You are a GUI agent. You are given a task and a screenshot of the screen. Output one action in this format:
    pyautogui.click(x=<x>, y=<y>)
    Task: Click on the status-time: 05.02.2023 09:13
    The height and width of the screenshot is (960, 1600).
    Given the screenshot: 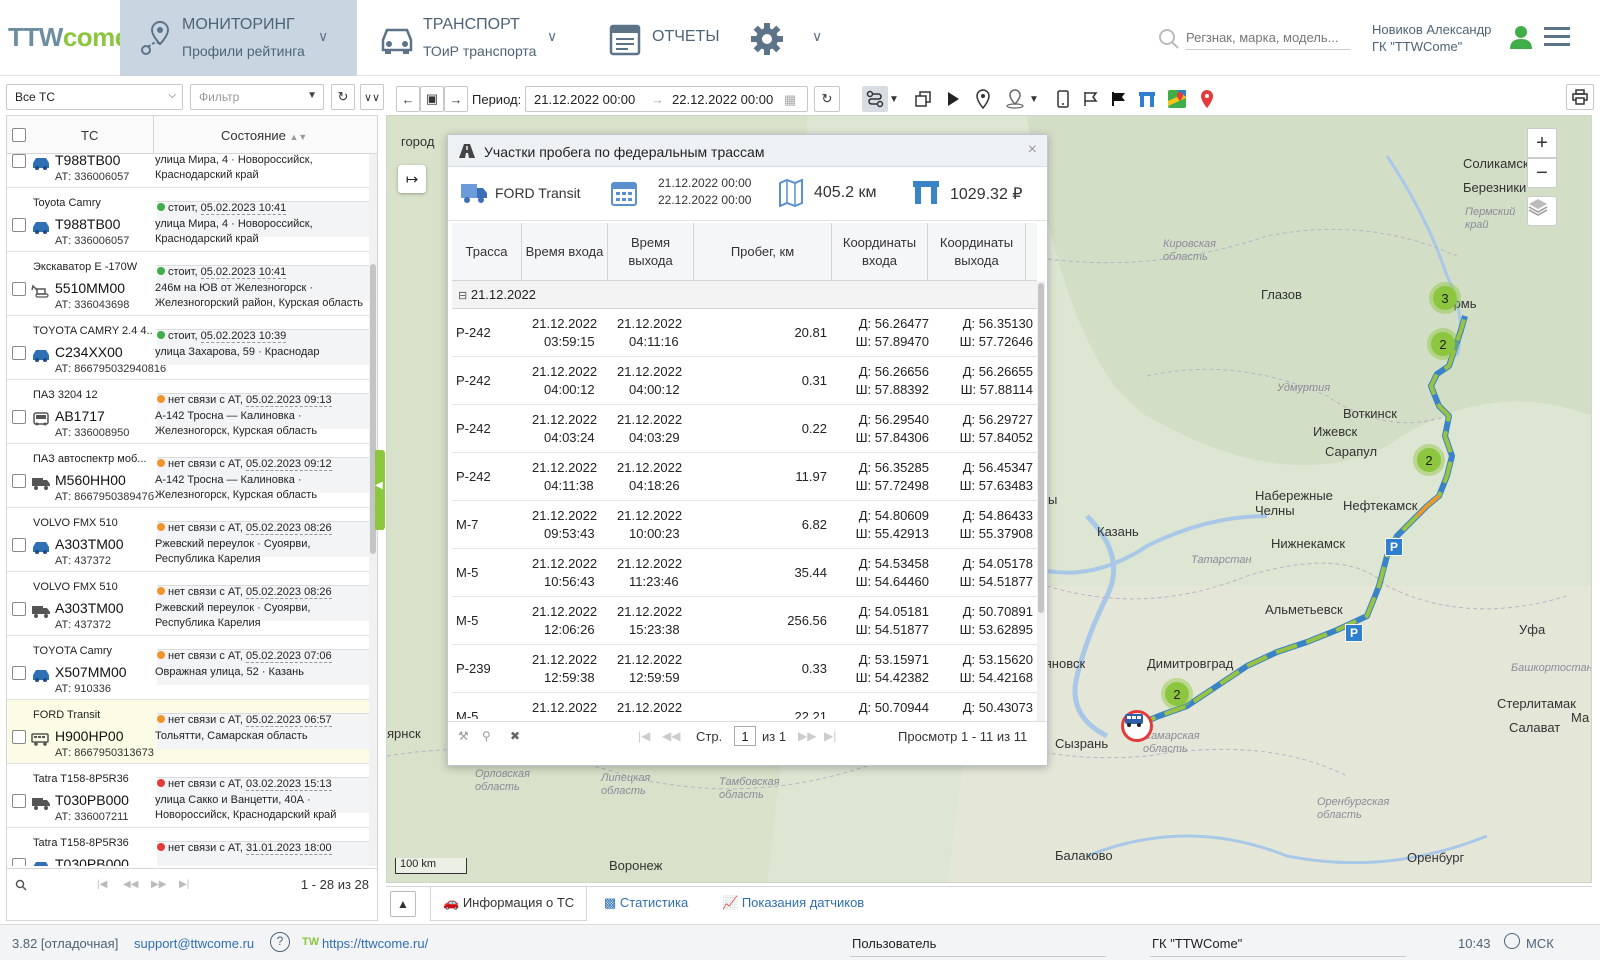 What is the action you would take?
    pyautogui.click(x=289, y=400)
    